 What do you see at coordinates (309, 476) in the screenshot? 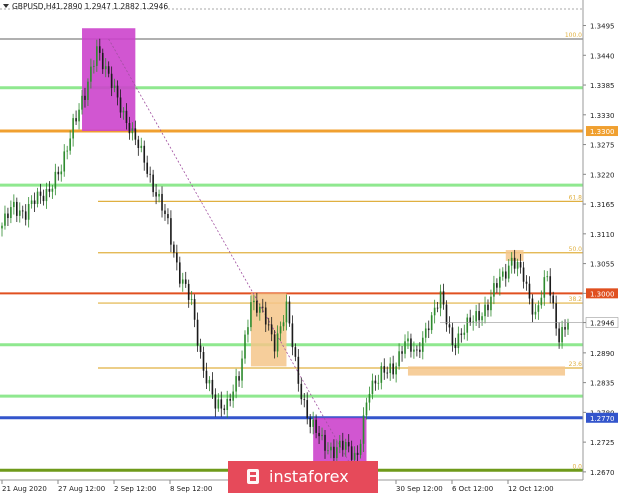
I see `watermark-text: instaforex` at bounding box center [309, 476].